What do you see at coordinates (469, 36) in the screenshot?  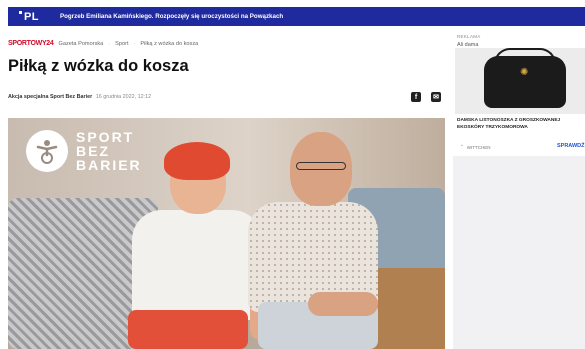 I see `ad-label: REKLAMA` at bounding box center [469, 36].